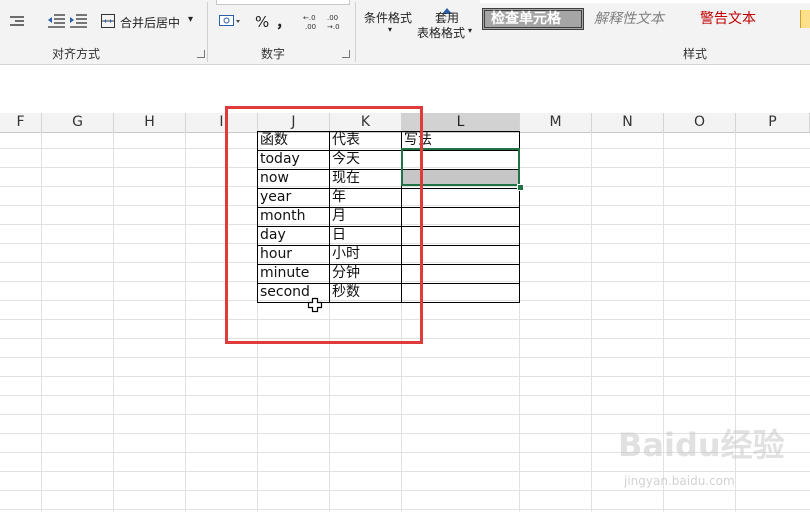 The height and width of the screenshot is (512, 810). What do you see at coordinates (283, 2) in the screenshot?
I see `number-format-dropdown` at bounding box center [283, 2].